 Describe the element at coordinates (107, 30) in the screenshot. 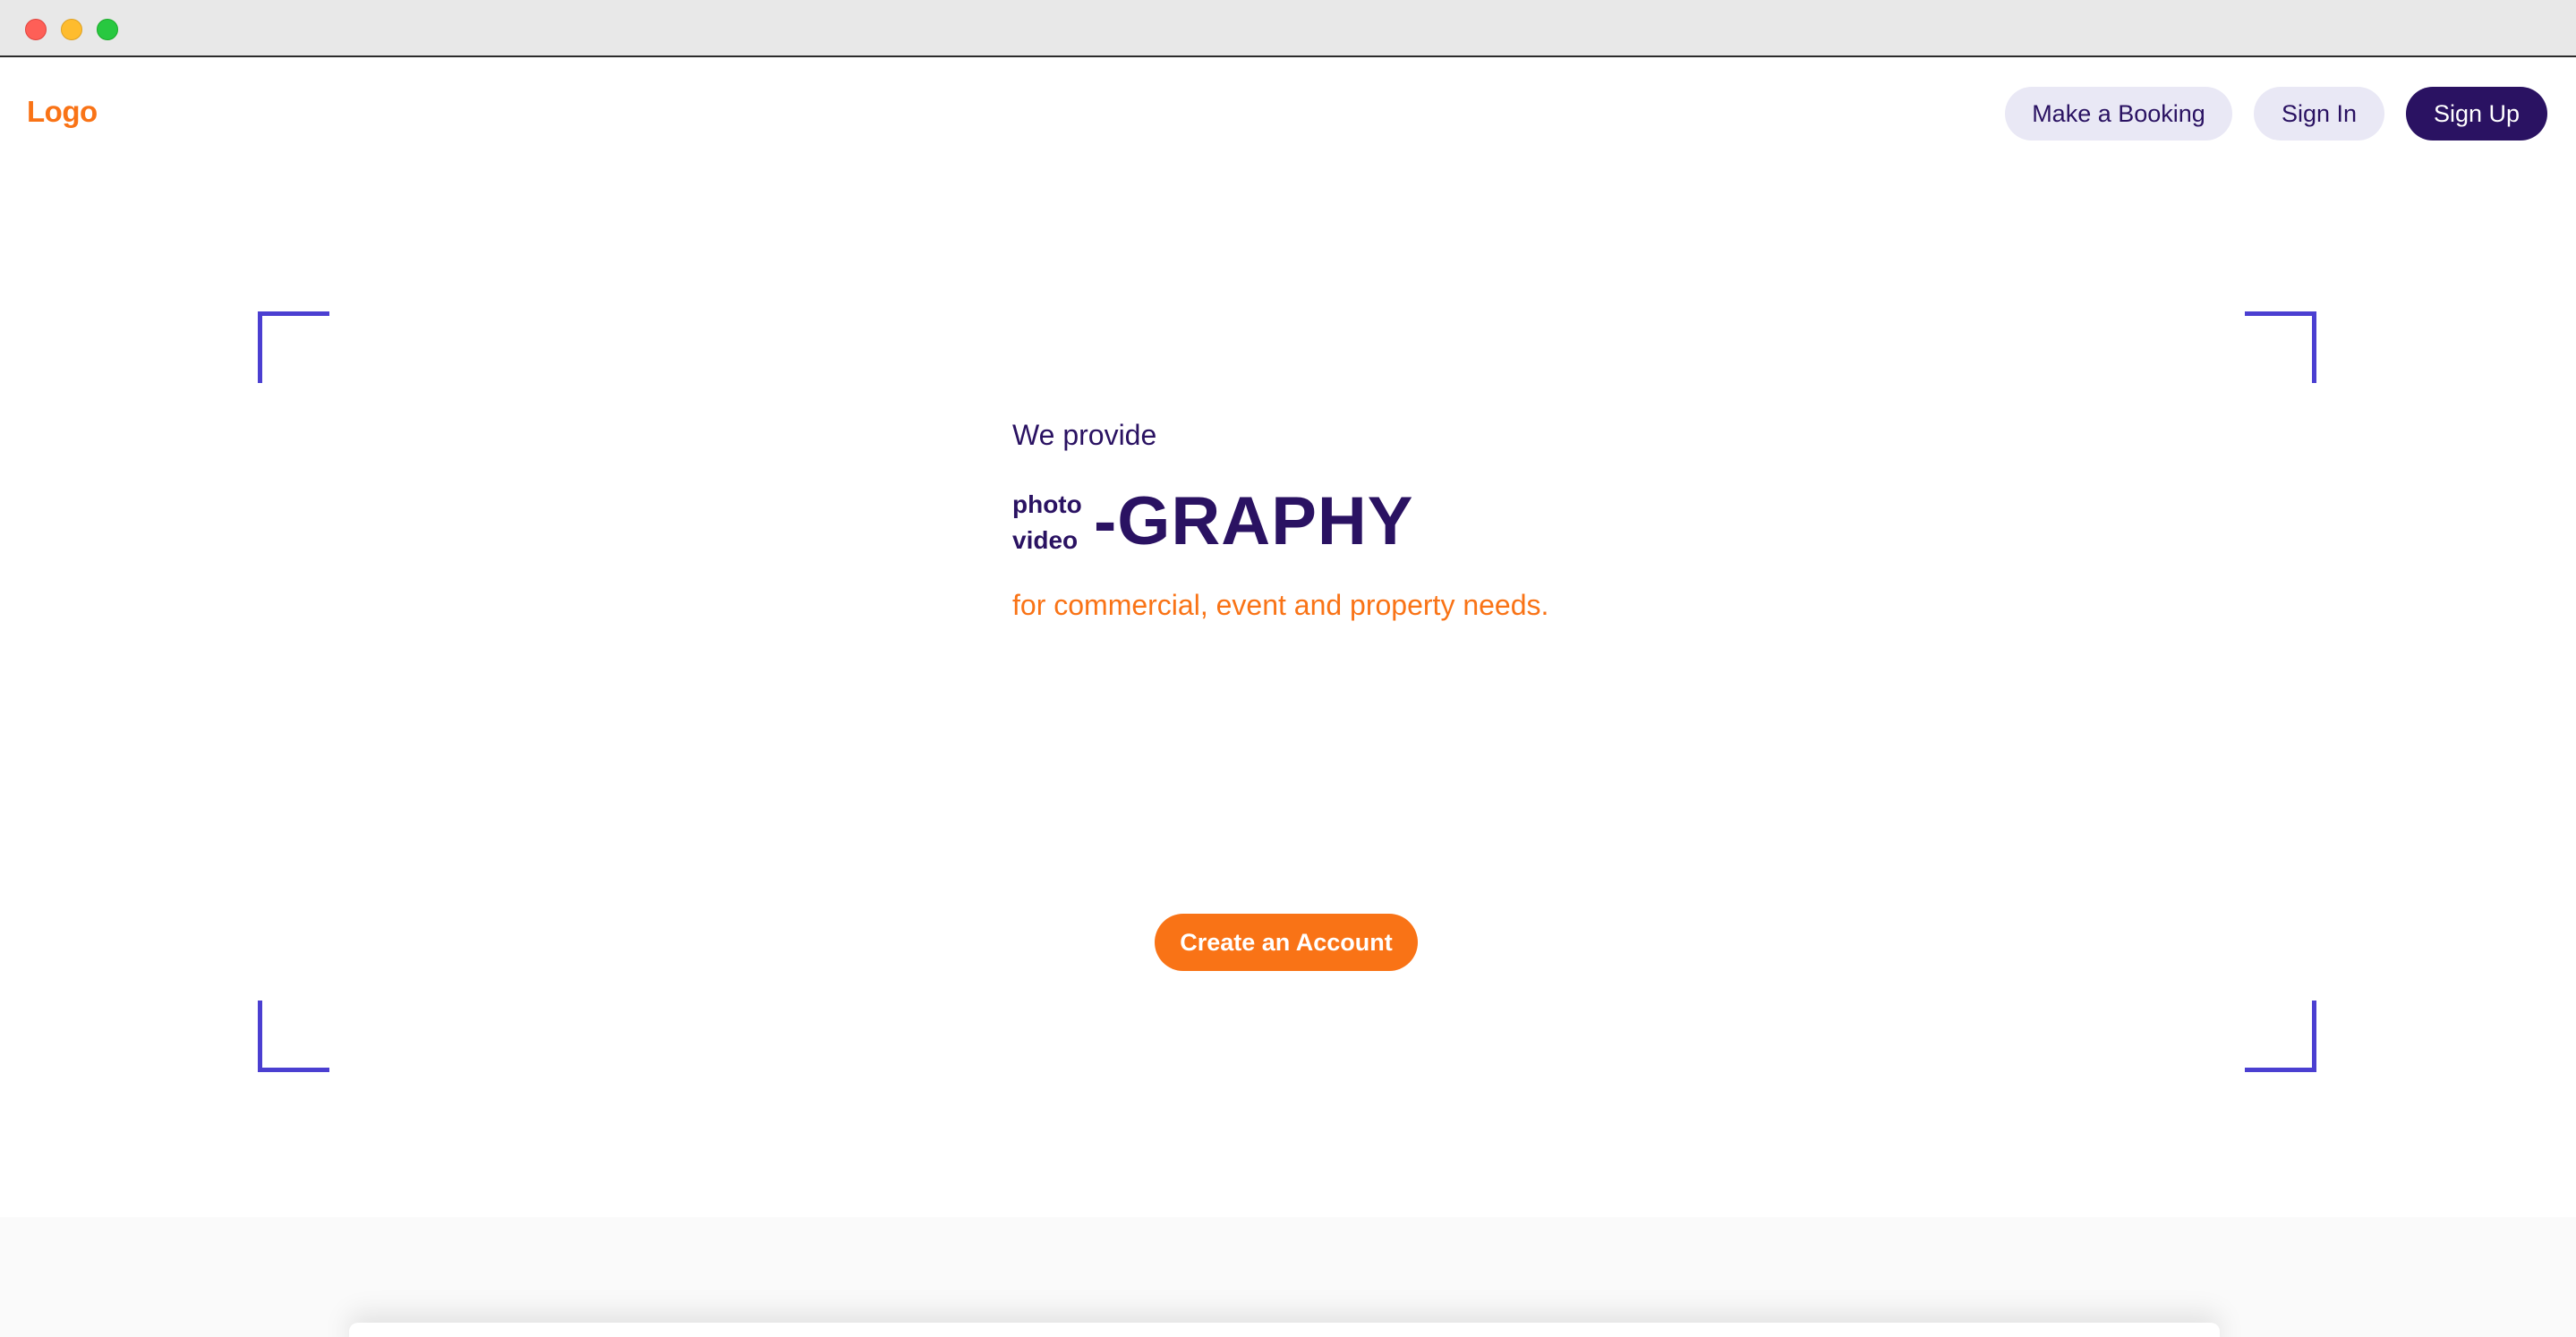

I see `maximize-window-icon` at that location.